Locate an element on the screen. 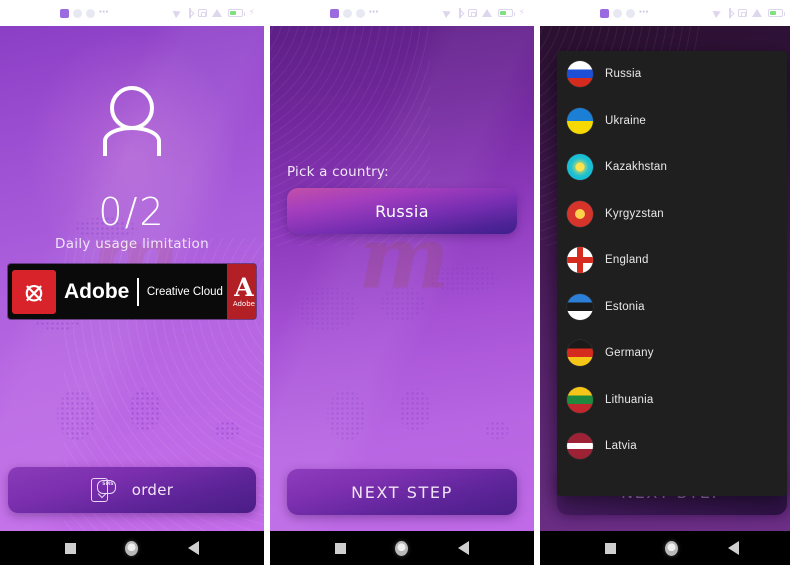  status-bar-left: 2:21 PM ⋯ is located at coordinates (330, 13).